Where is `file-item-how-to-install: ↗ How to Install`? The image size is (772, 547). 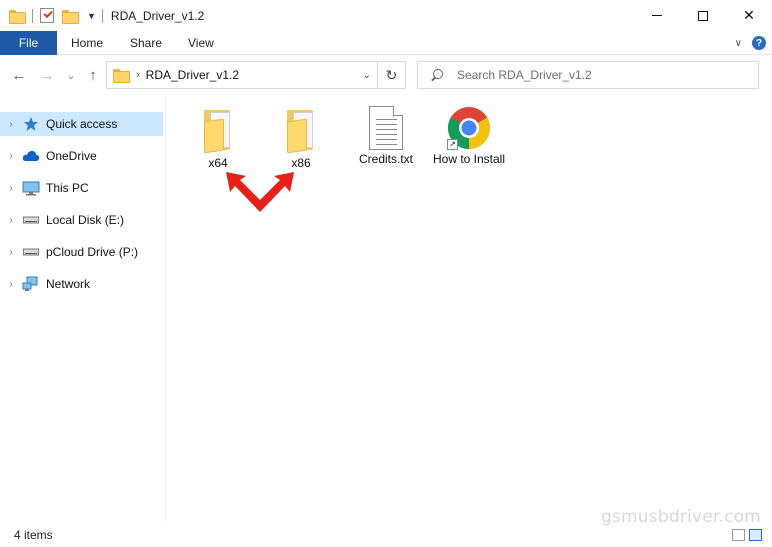
file-item-how-to-install: ↗ How to Install is located at coordinates (469, 136).